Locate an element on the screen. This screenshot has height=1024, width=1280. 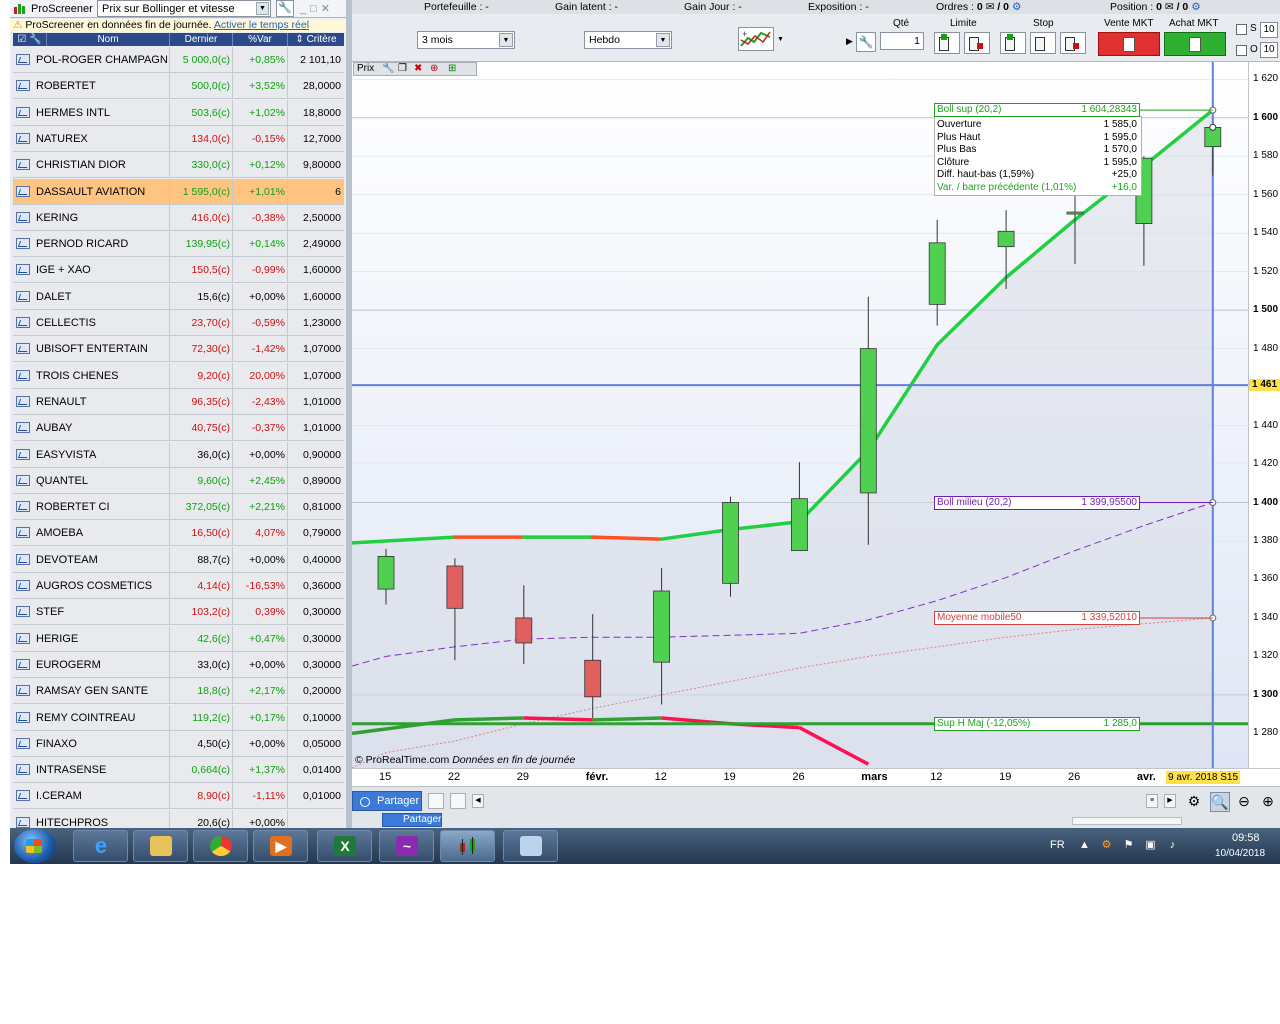
table-row: ROBERTET CI 372,05(c) +2,21% 0,81000 is located at coordinates (178, 507).